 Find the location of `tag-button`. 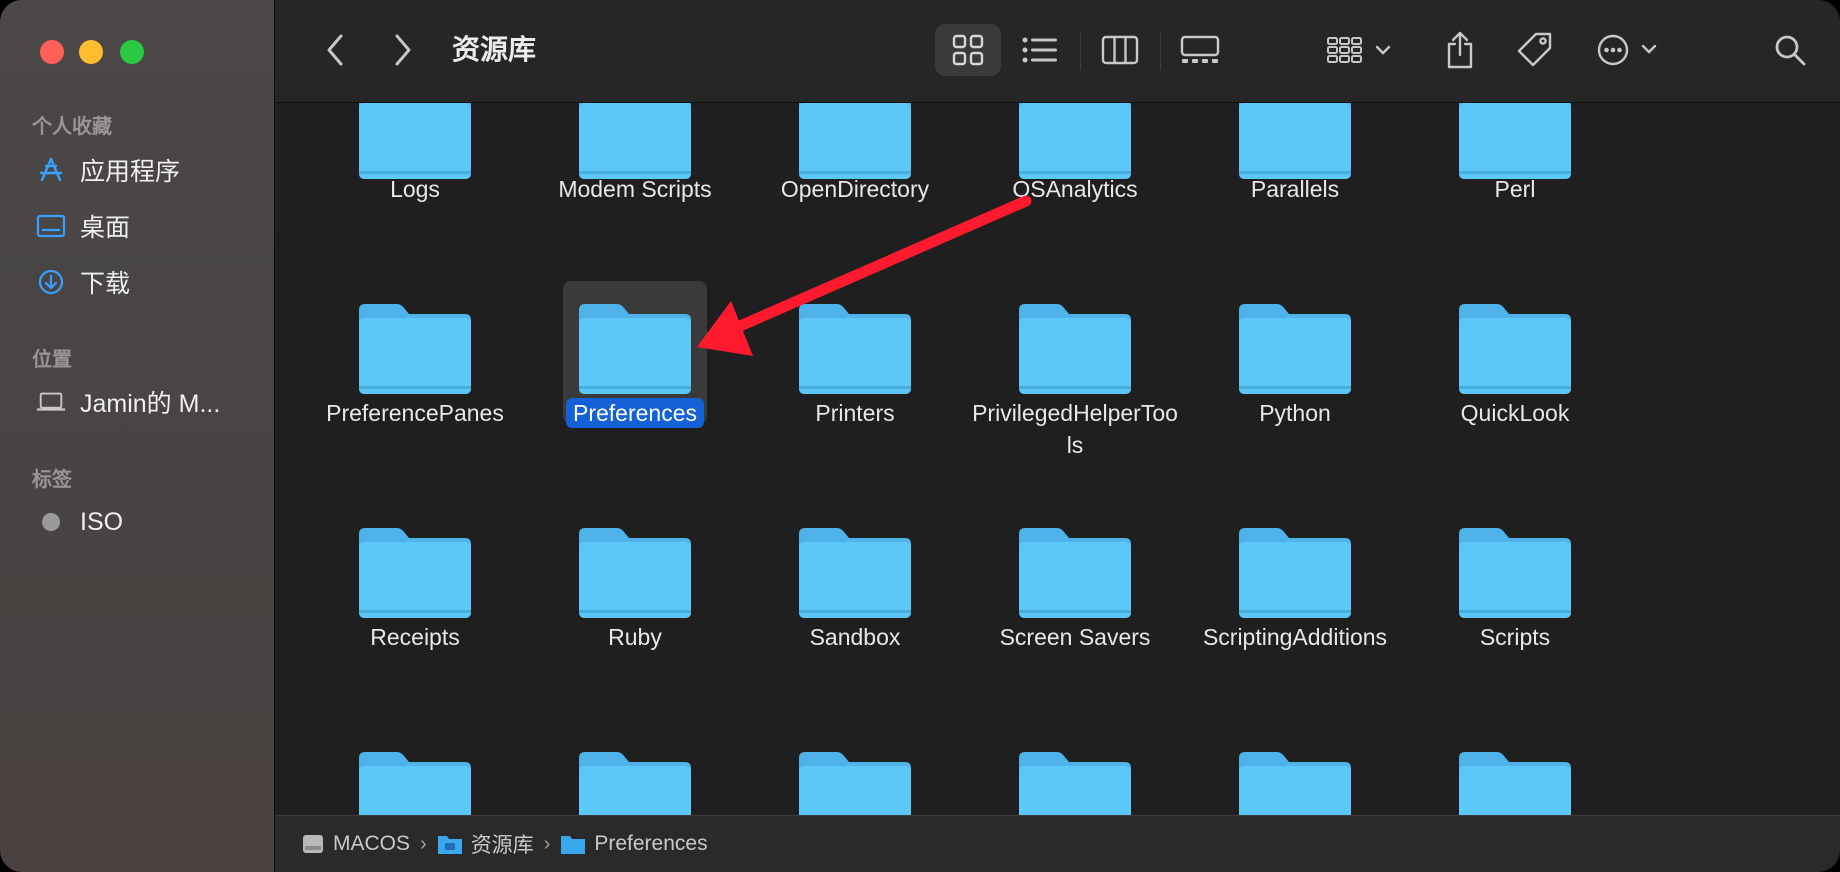

tag-button is located at coordinates (1535, 50).